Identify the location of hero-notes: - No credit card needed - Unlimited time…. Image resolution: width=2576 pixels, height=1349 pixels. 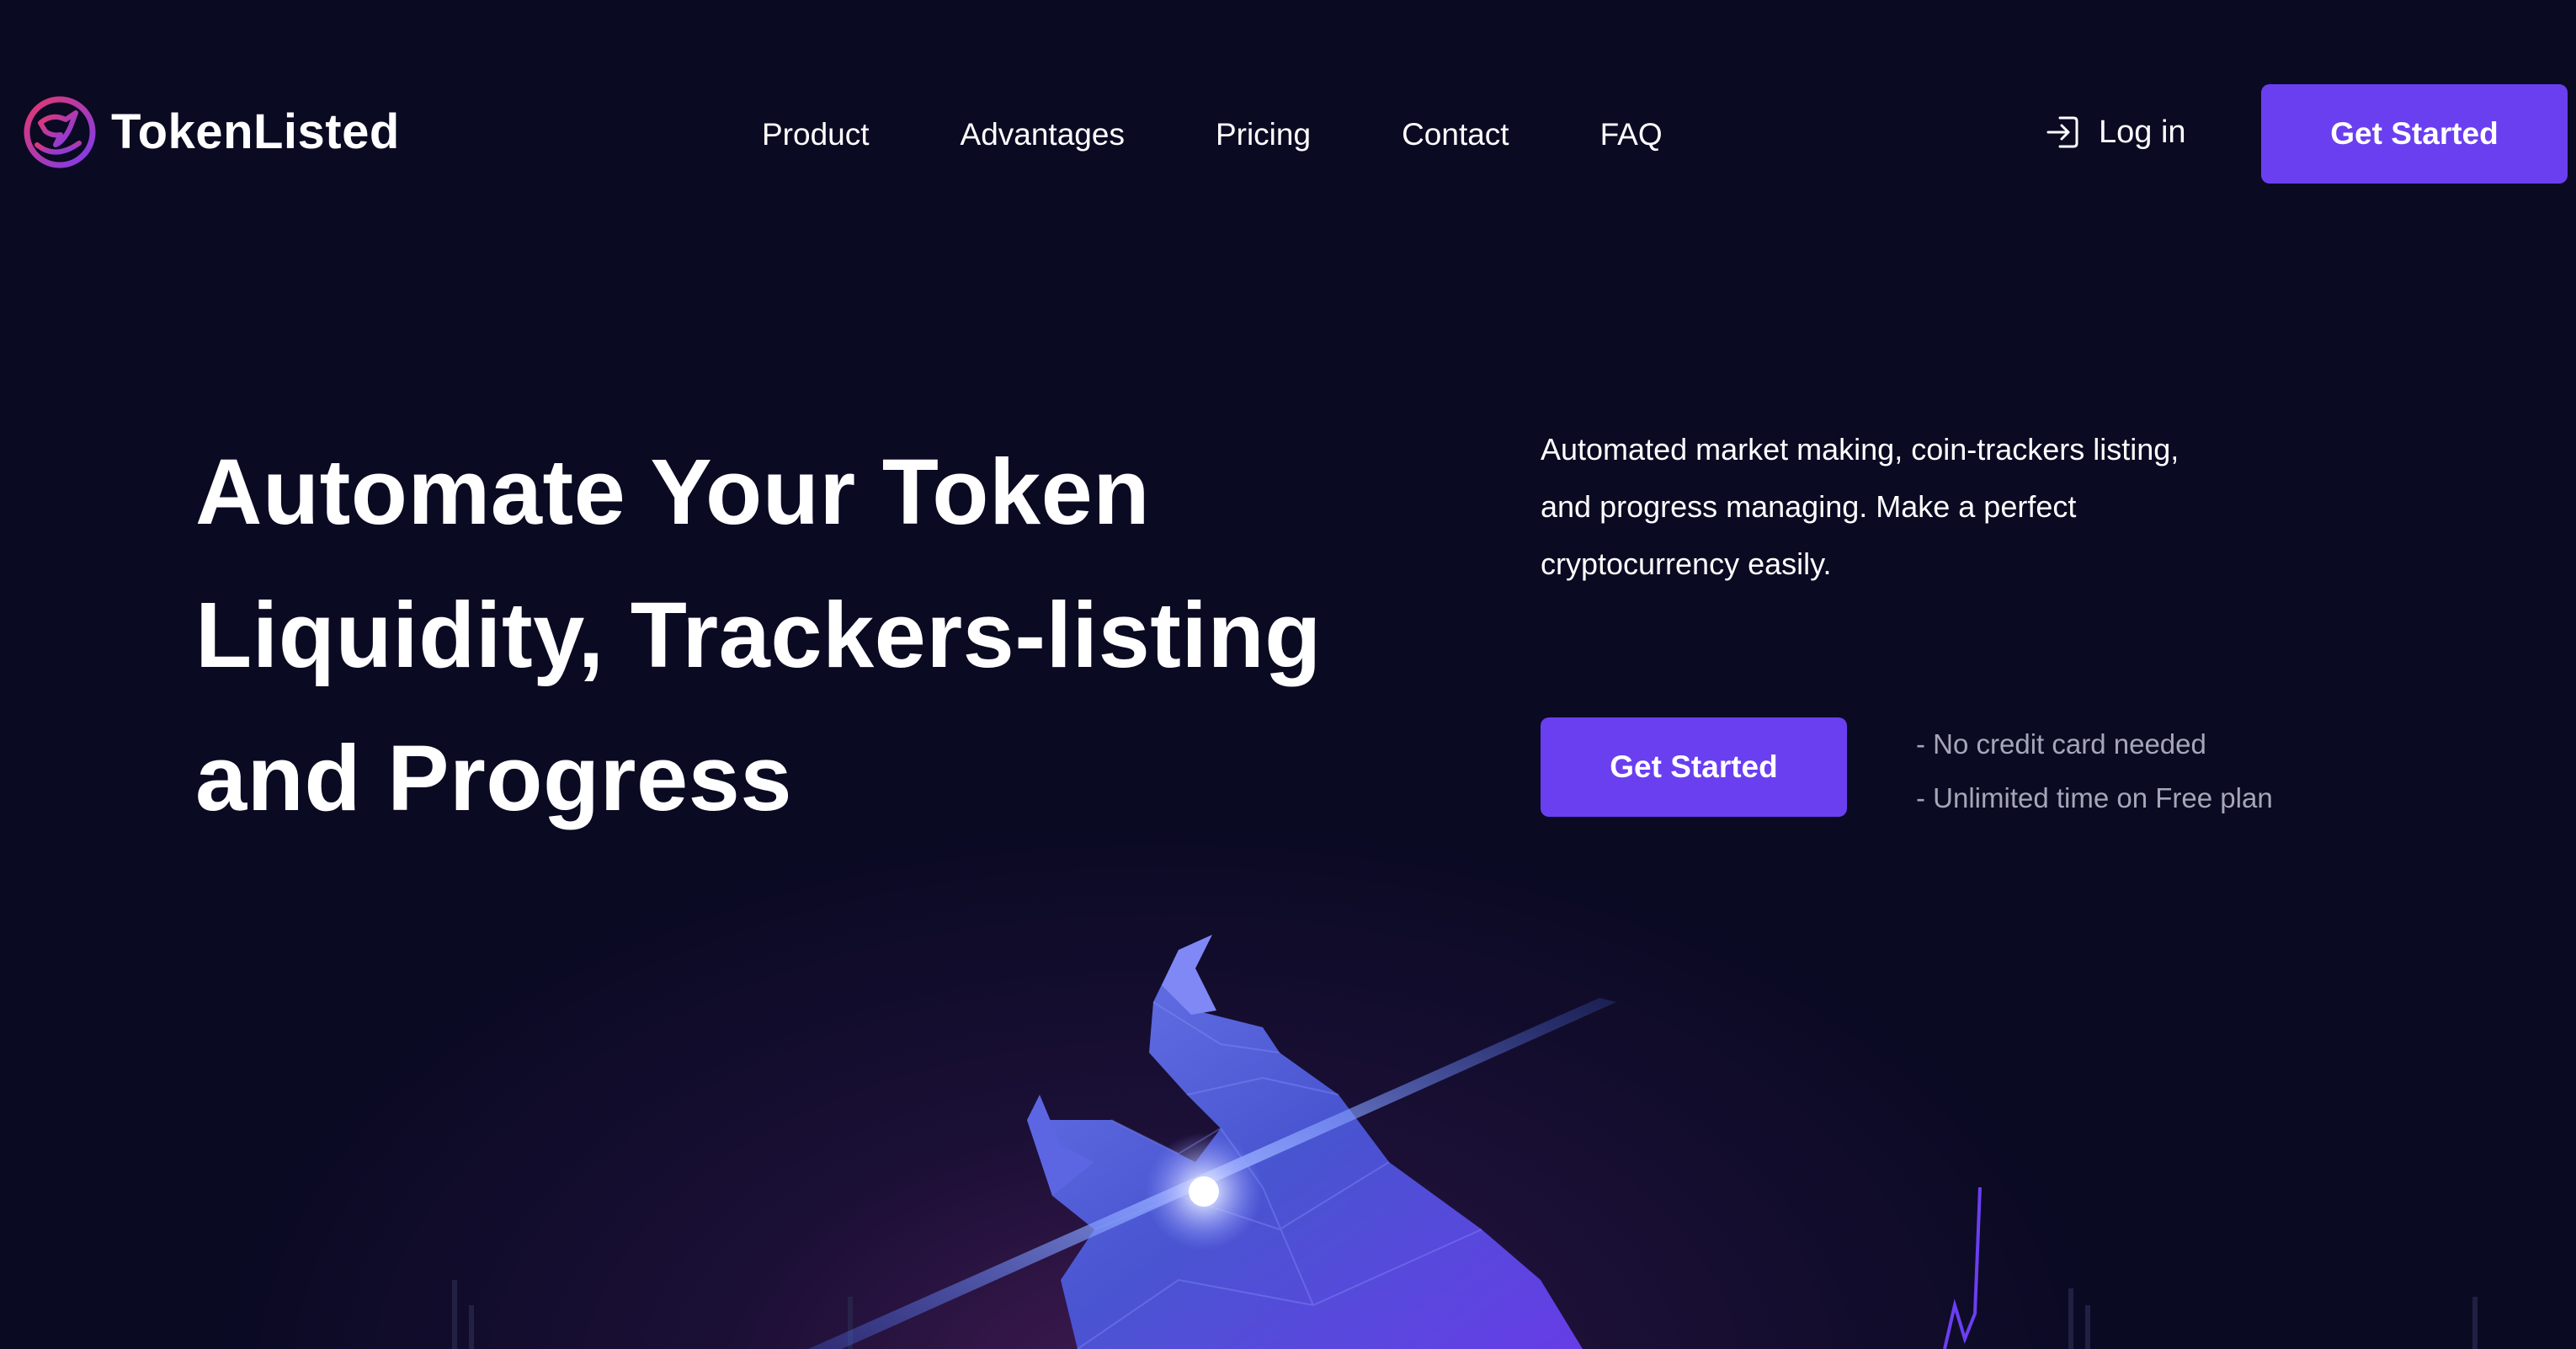
(2095, 771).